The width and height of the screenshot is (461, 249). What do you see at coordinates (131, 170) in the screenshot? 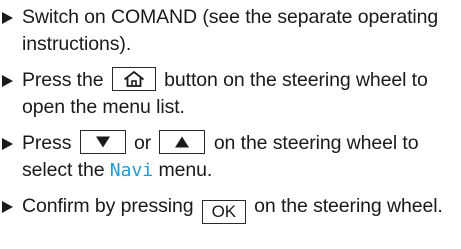
I see `navi-menu-name: Navi` at bounding box center [131, 170].